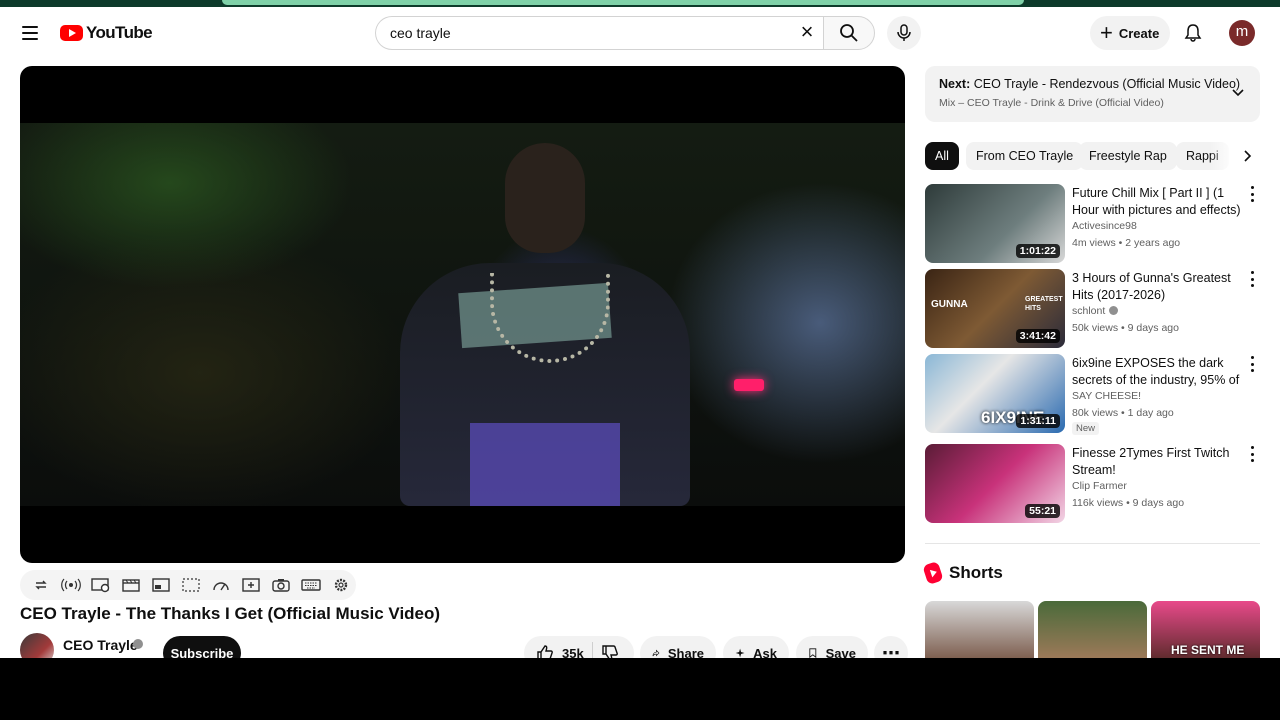 The image size is (1280, 720). What do you see at coordinates (191, 585) in the screenshot?
I see `captions-icon` at bounding box center [191, 585].